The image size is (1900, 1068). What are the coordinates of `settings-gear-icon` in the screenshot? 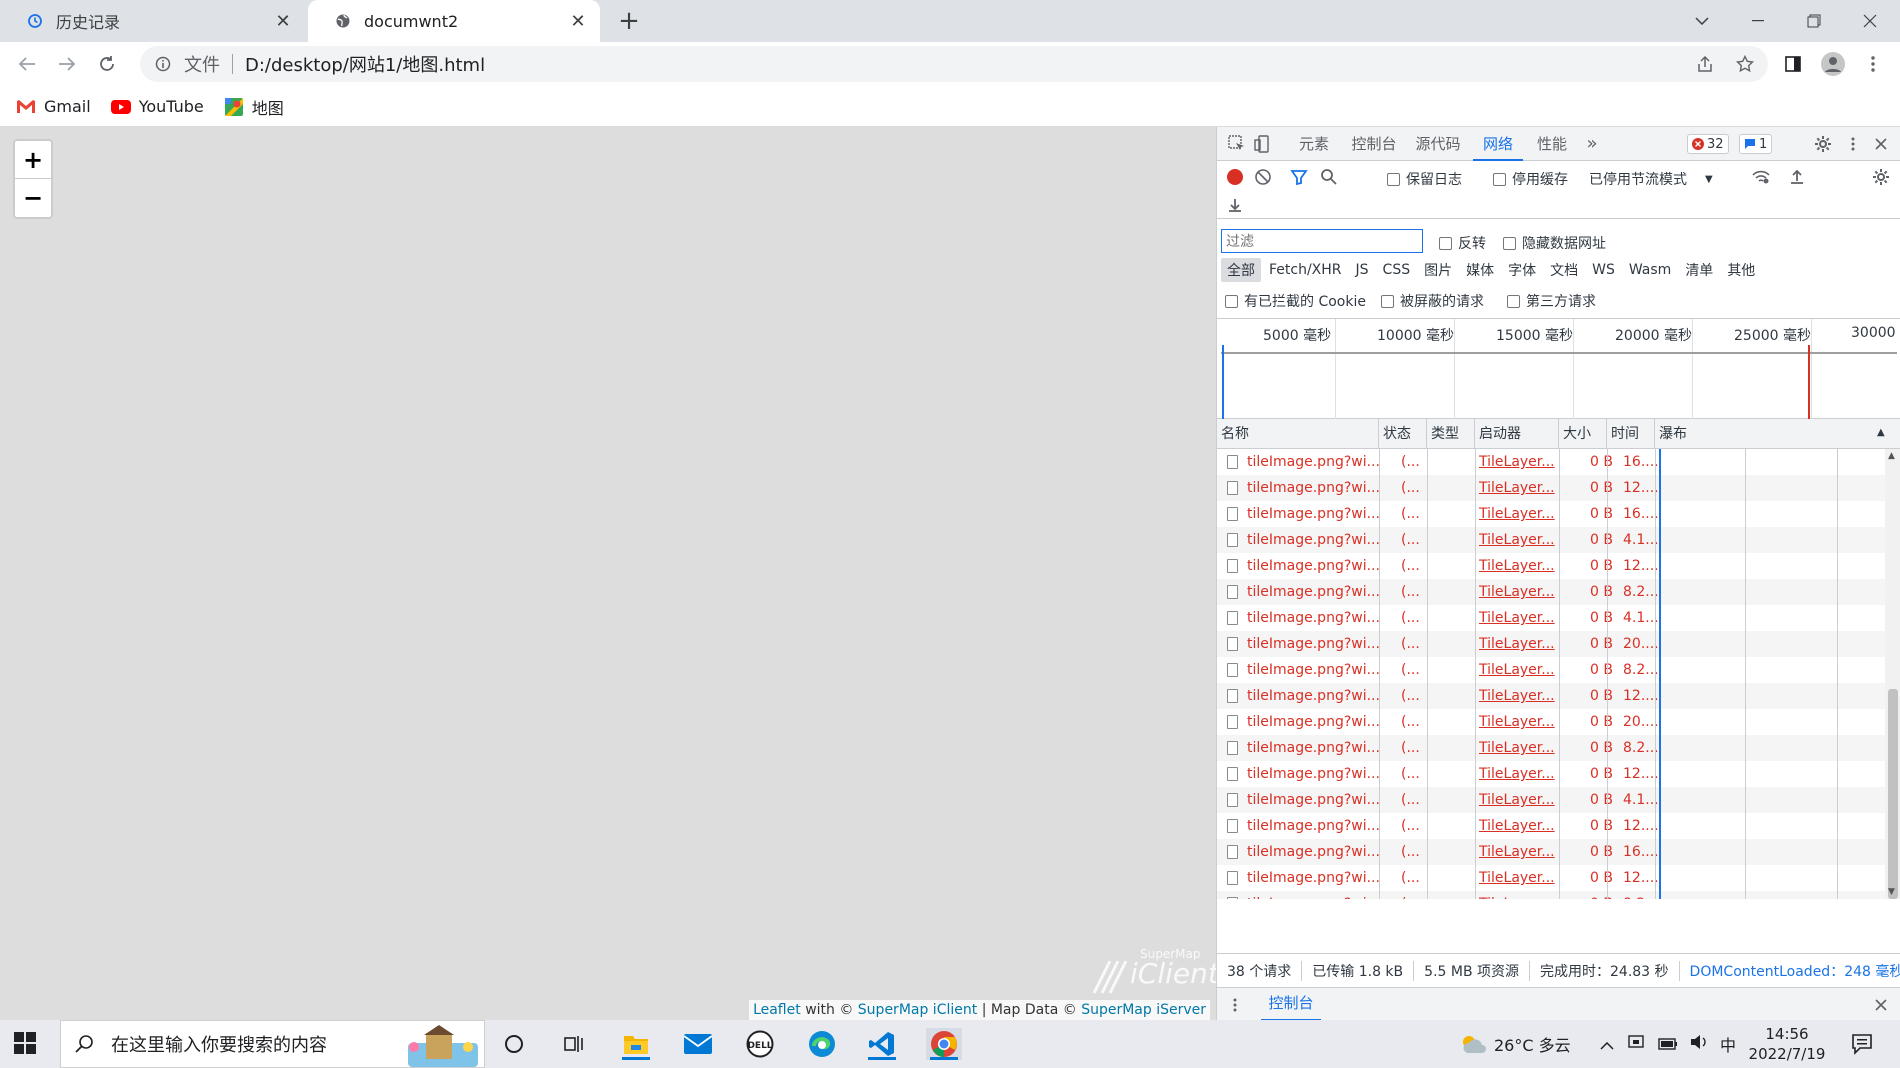 It's located at (1823, 144).